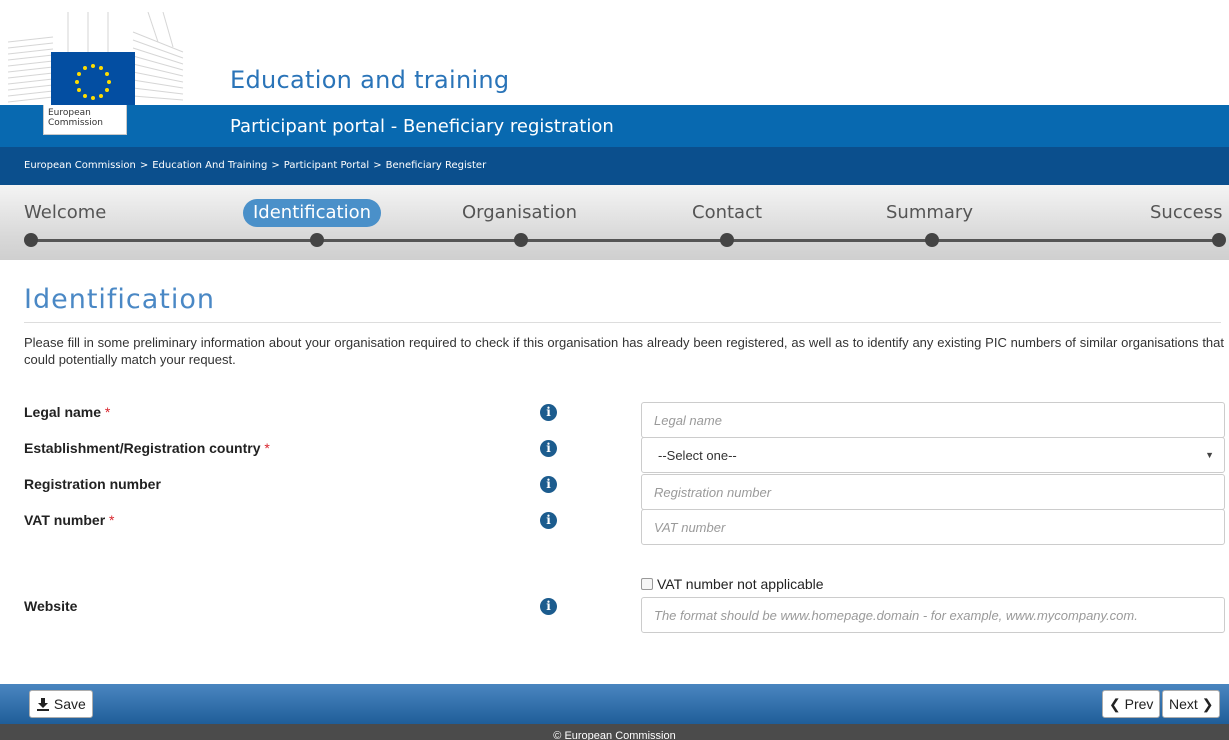 The height and width of the screenshot is (740, 1229). Describe the element at coordinates (1186, 213) in the screenshot. I see `step-success: Success` at that location.